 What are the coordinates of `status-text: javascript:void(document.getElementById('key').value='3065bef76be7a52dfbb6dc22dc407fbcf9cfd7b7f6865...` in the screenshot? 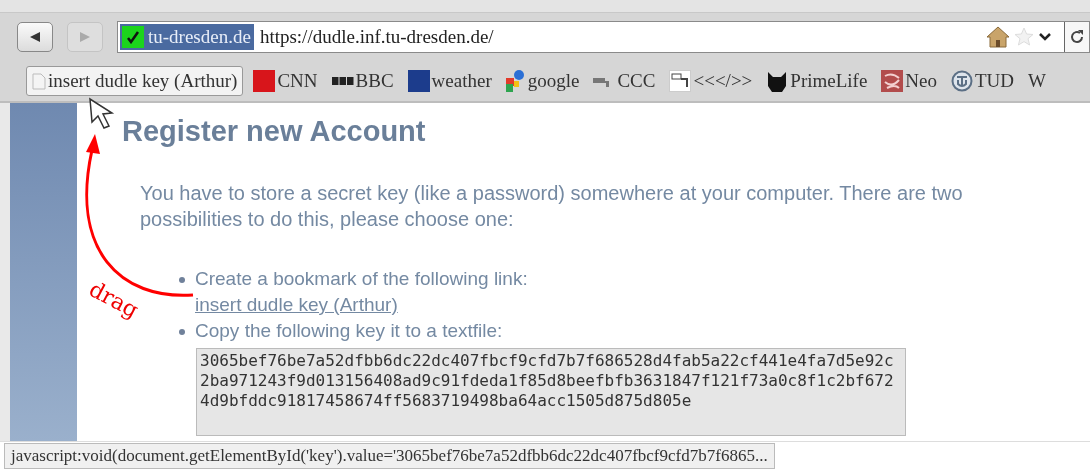 It's located at (389, 456).